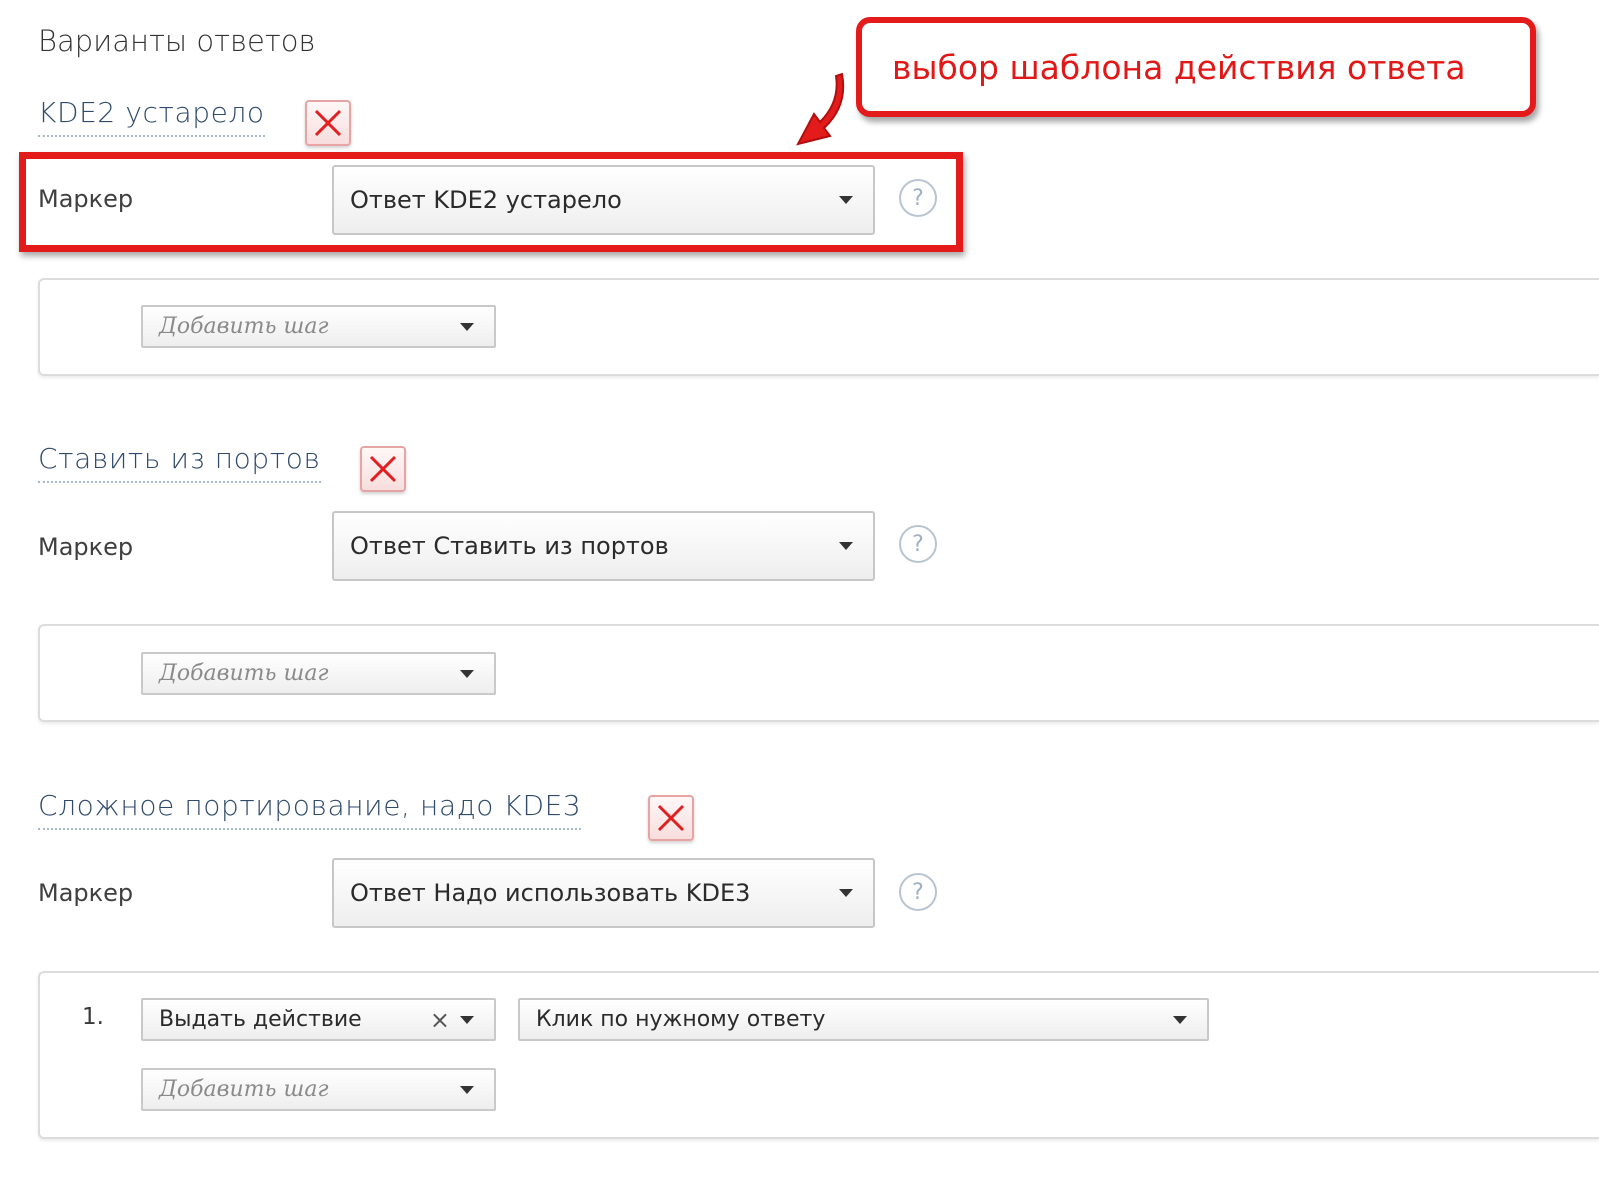  I want to click on answer-title: KDE2 устарело, so click(151, 116).